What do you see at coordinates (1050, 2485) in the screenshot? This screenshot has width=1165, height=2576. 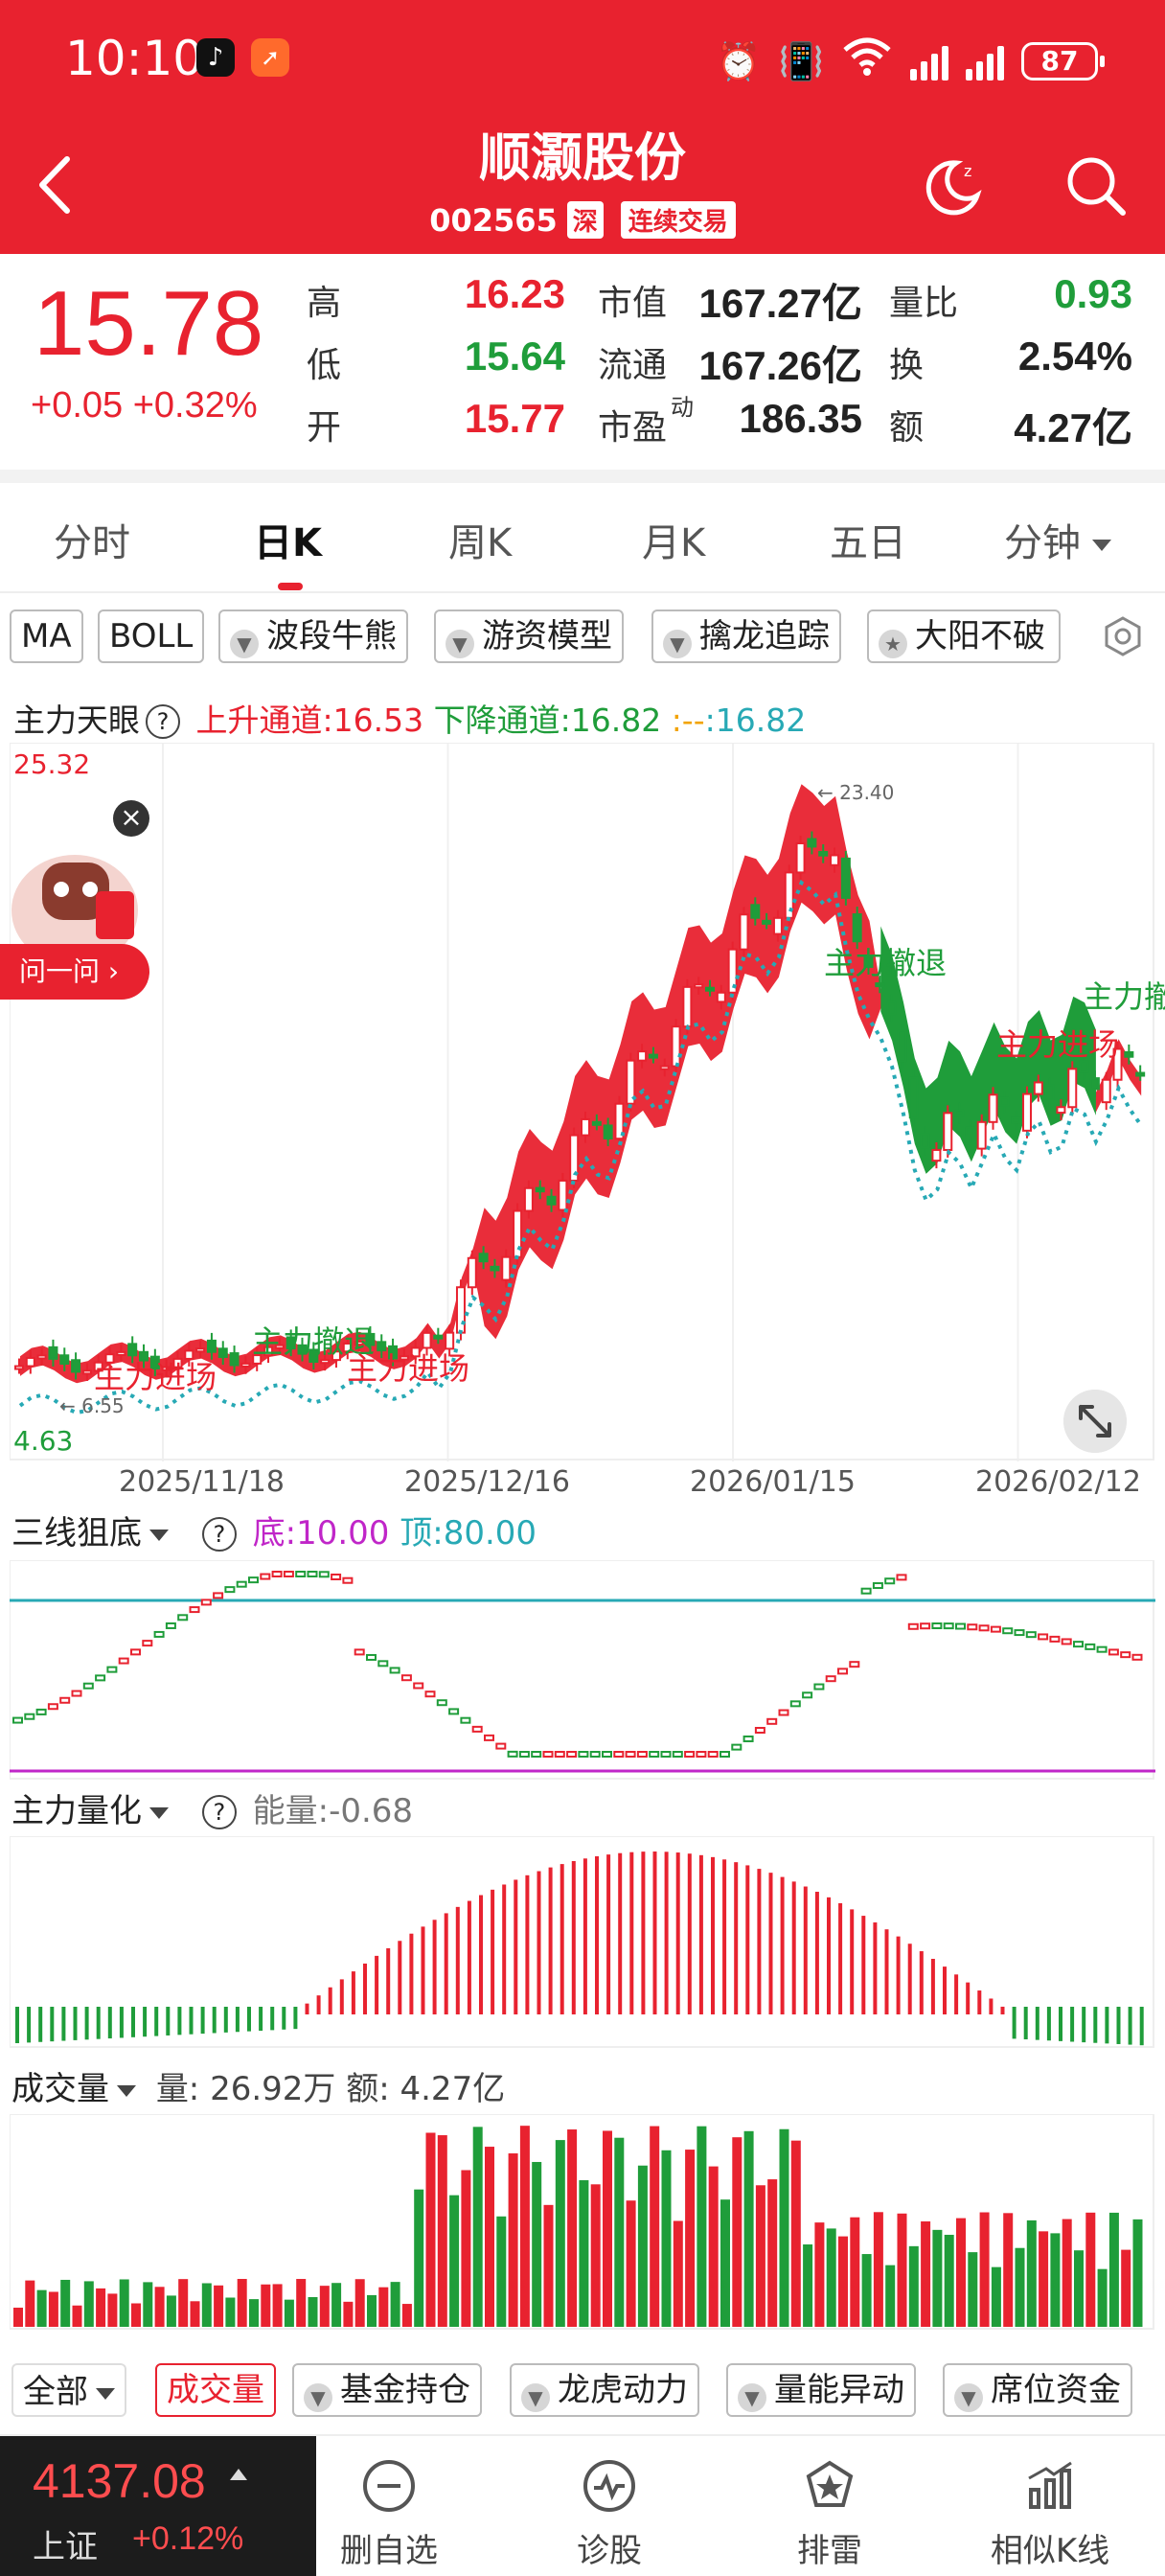 I see `bar-chart-icon` at bounding box center [1050, 2485].